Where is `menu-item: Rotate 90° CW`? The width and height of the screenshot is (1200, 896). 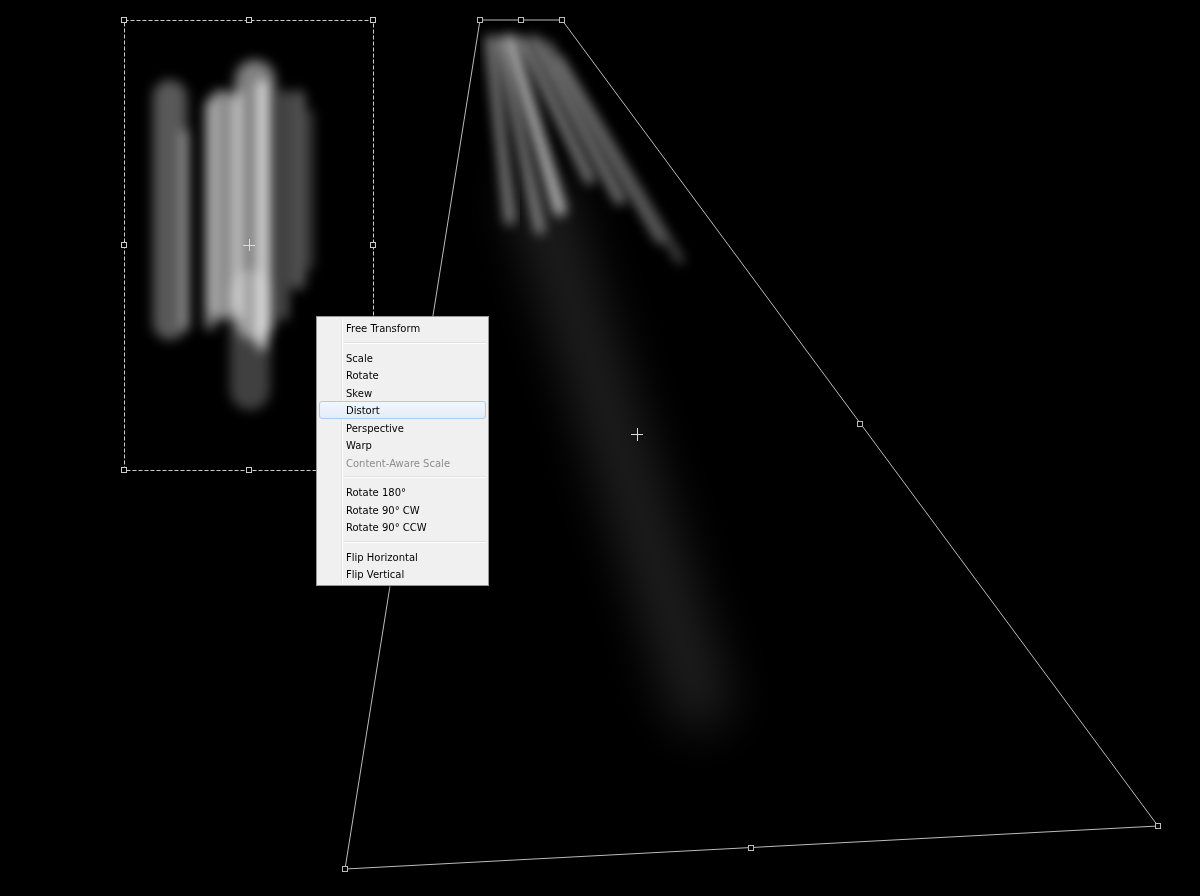 menu-item: Rotate 90° CW is located at coordinates (402, 509).